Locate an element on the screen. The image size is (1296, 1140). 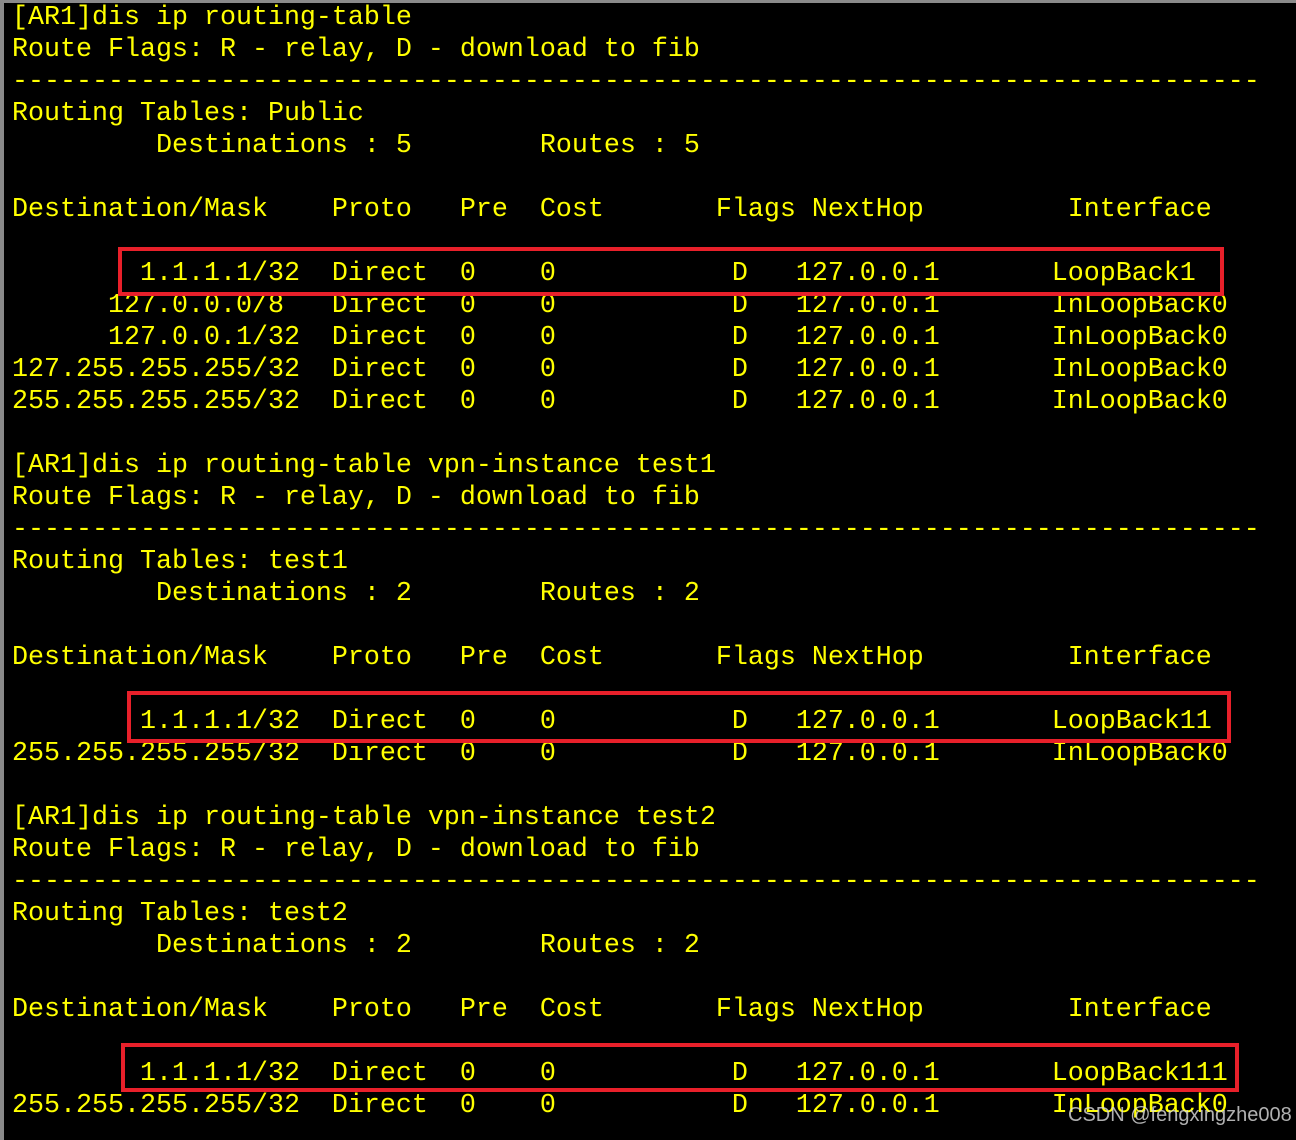
terminal-line: [AR1]dis ip routing-table is located at coordinates (212, 18).